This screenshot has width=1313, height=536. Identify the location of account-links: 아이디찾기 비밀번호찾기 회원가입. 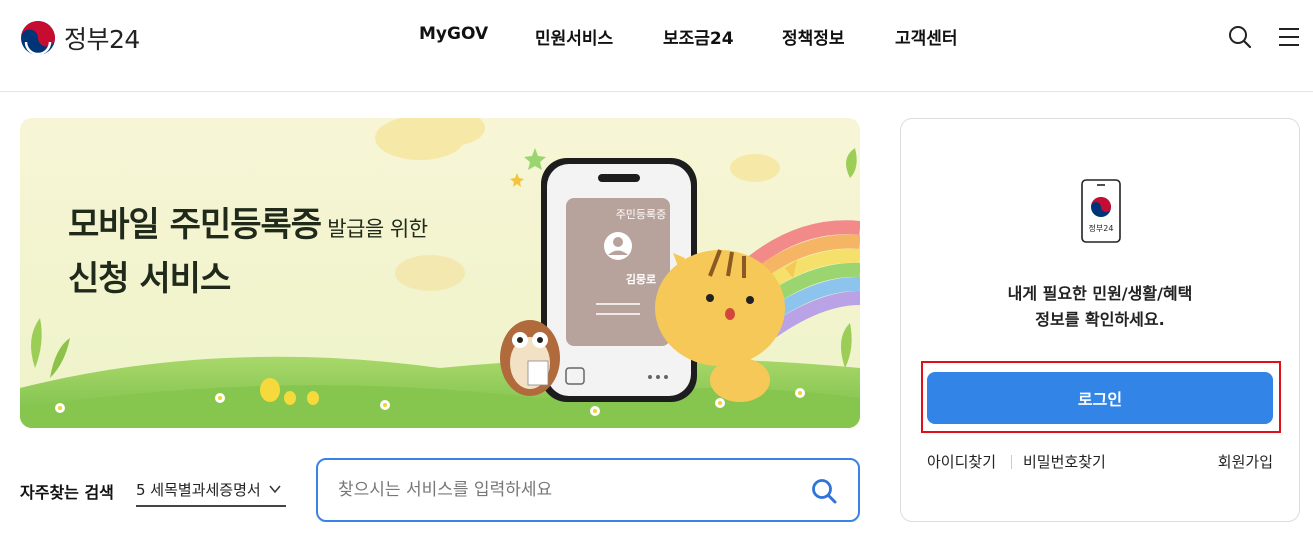
(1100, 462).